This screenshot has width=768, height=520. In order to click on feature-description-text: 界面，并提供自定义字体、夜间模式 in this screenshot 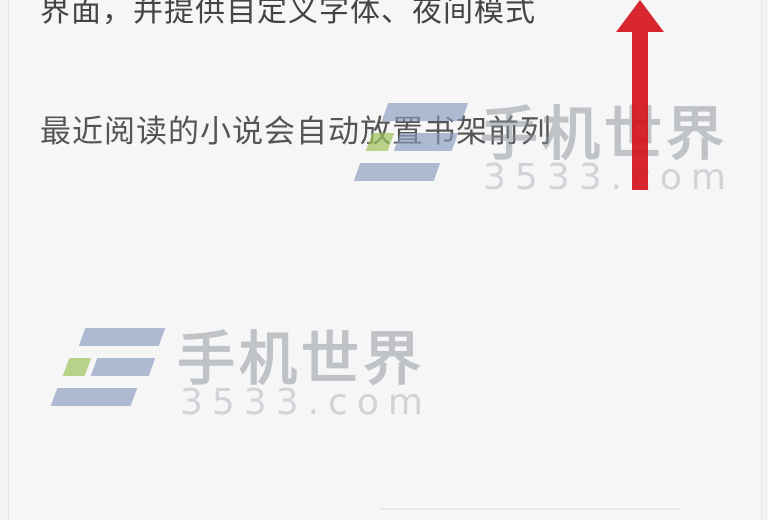, I will do `click(288, 14)`.